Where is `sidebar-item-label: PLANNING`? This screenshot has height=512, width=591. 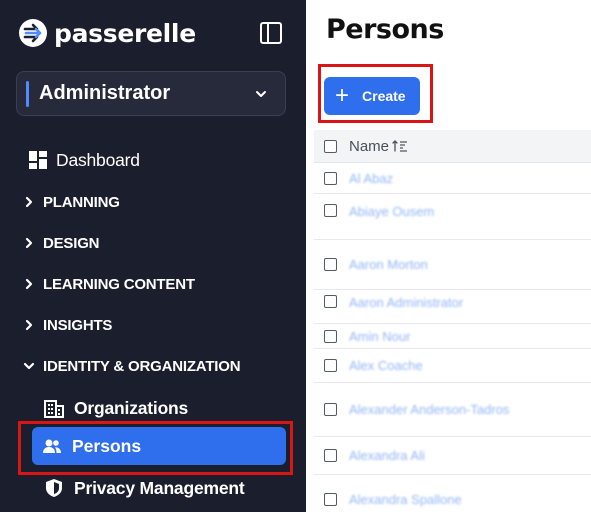
sidebar-item-label: PLANNING is located at coordinates (81, 202).